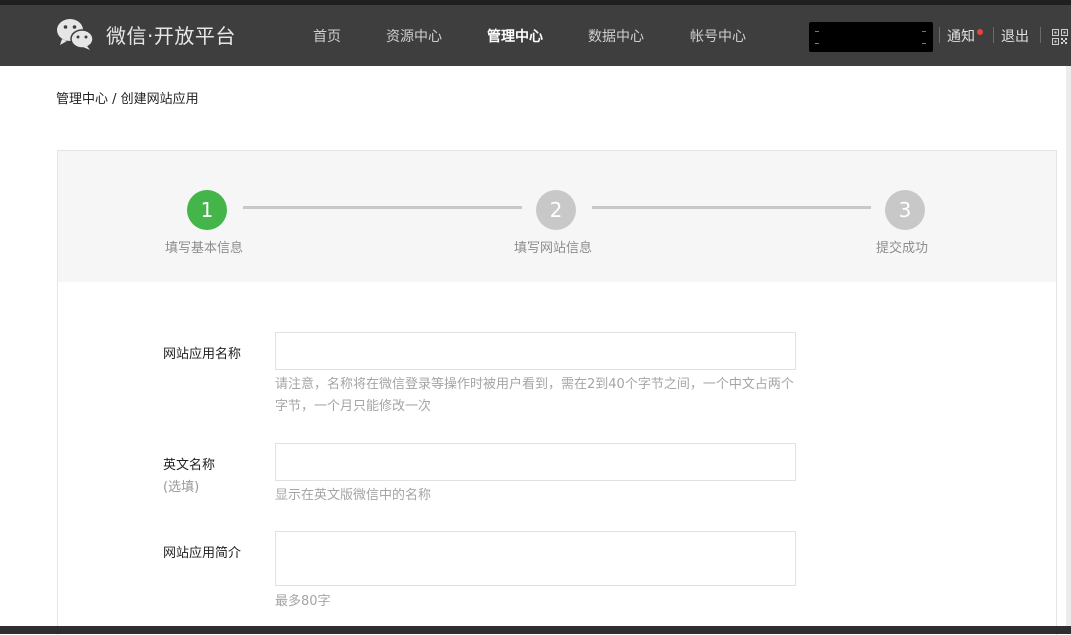  I want to click on app-name-input, so click(535, 351).